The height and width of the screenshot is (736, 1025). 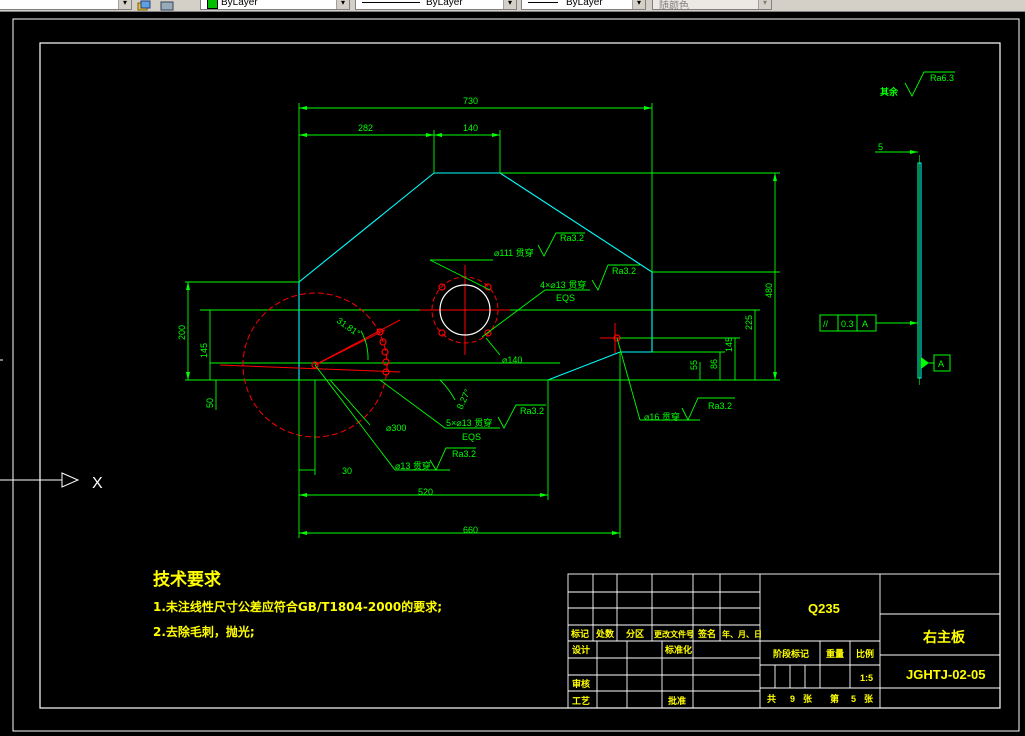 What do you see at coordinates (885, 267) in the screenshot?
I see `side-view` at bounding box center [885, 267].